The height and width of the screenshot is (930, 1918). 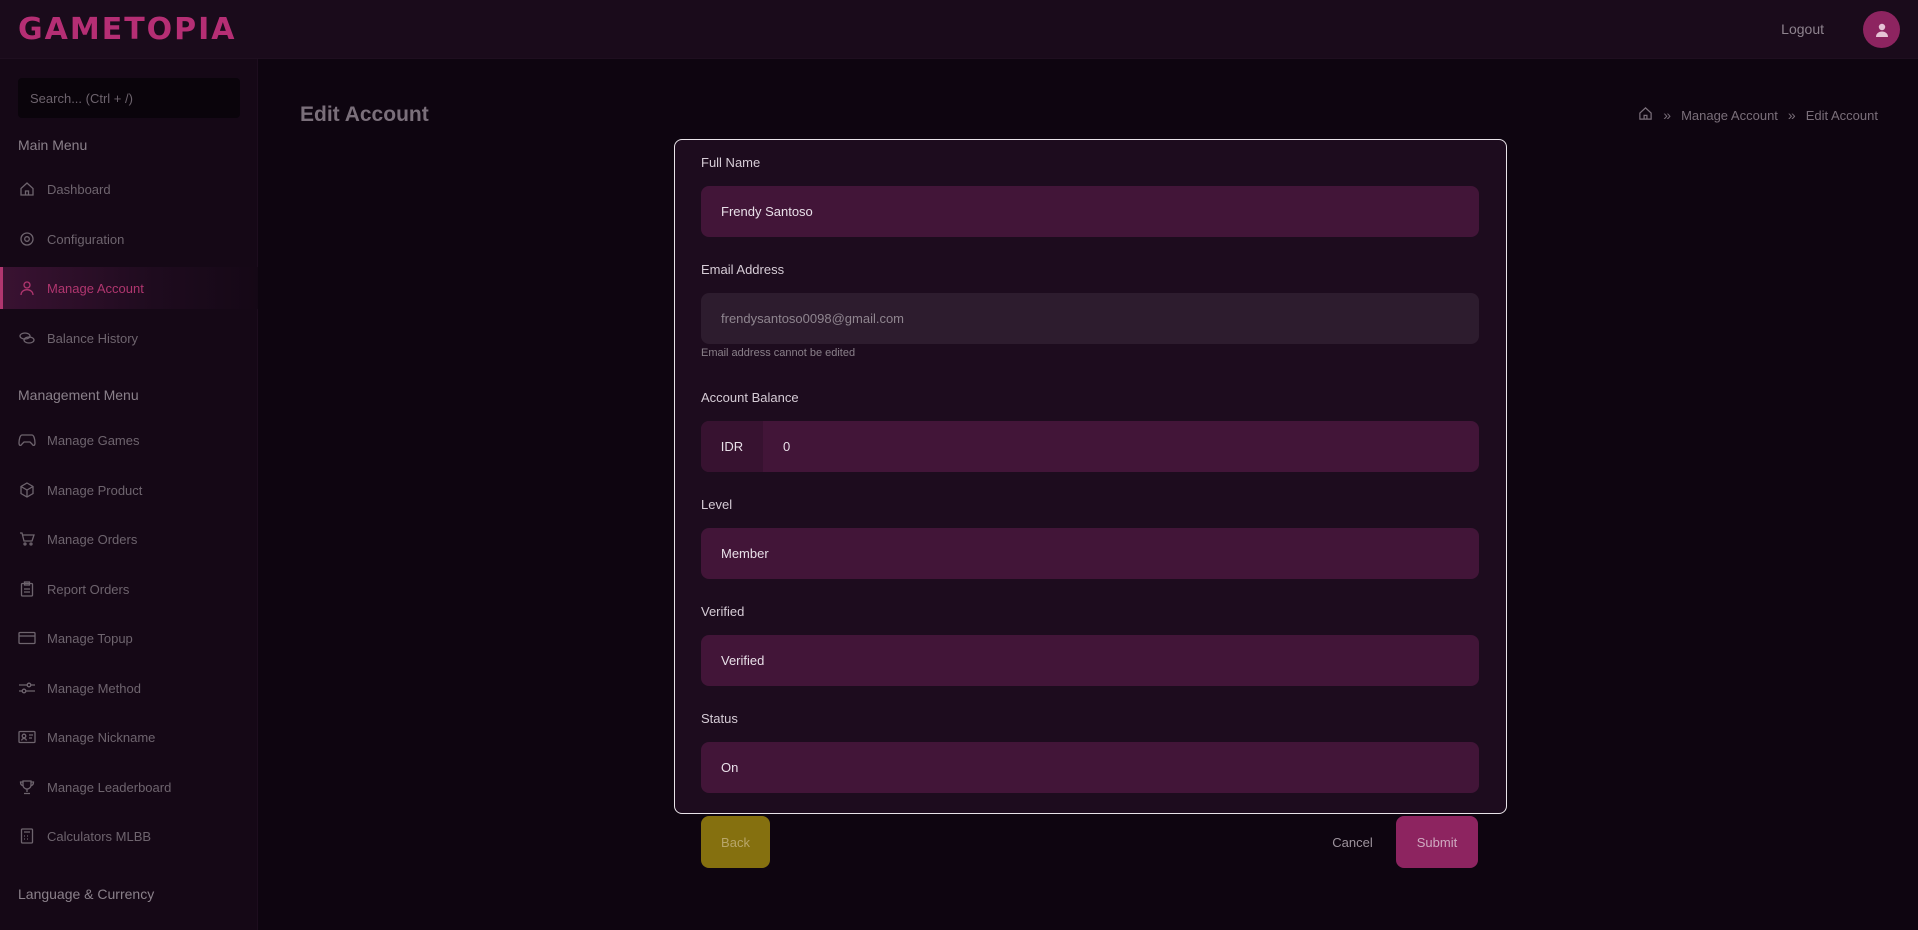 I want to click on sidebar-item-label: Manage Leaderboard, so click(x=109, y=787).